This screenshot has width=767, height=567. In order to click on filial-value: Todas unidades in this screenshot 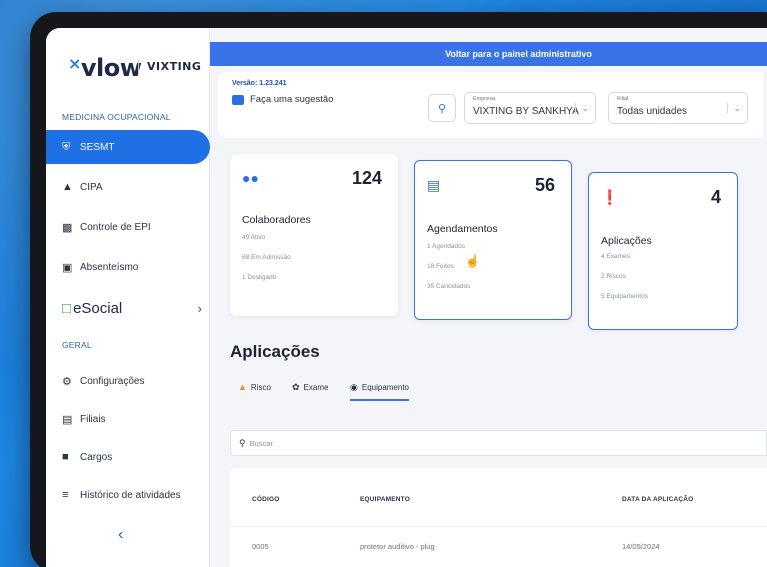, I will do `click(652, 111)`.